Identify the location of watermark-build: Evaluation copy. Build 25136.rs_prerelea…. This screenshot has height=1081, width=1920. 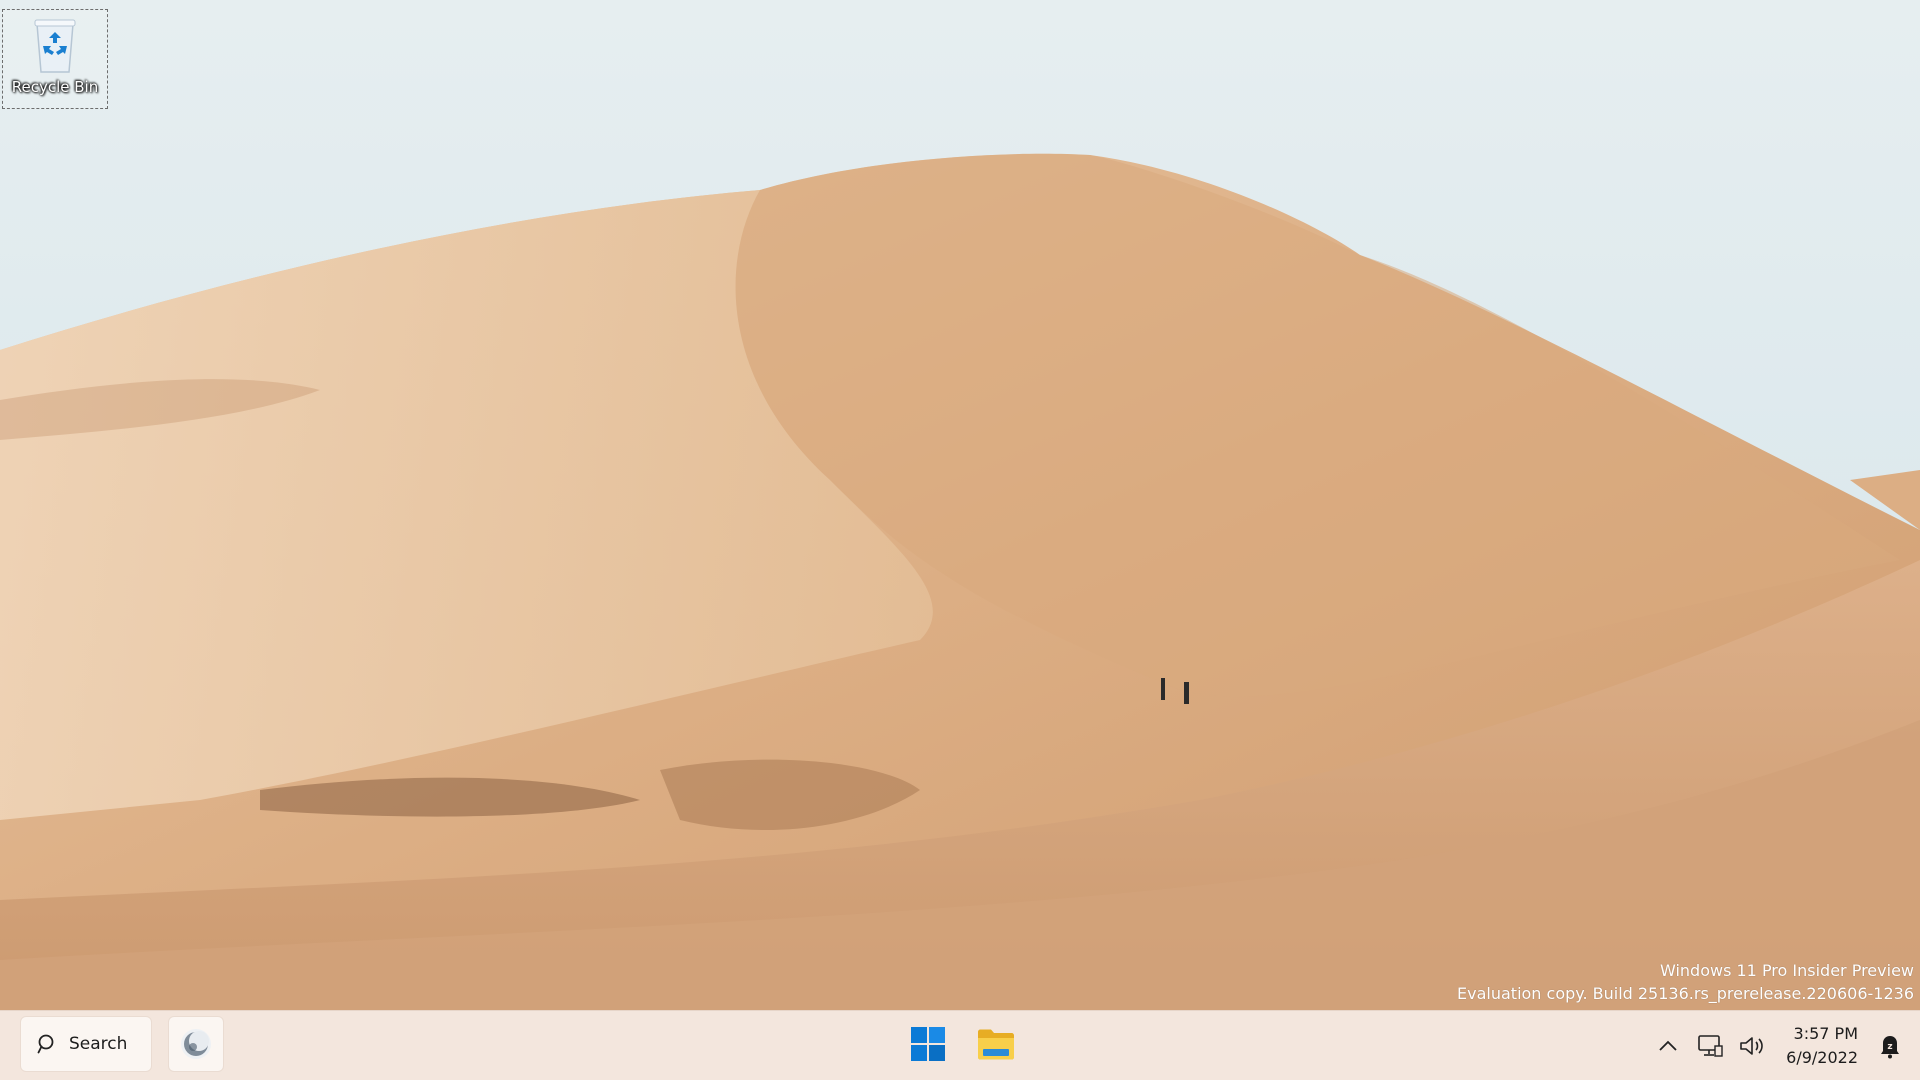
(1685, 993).